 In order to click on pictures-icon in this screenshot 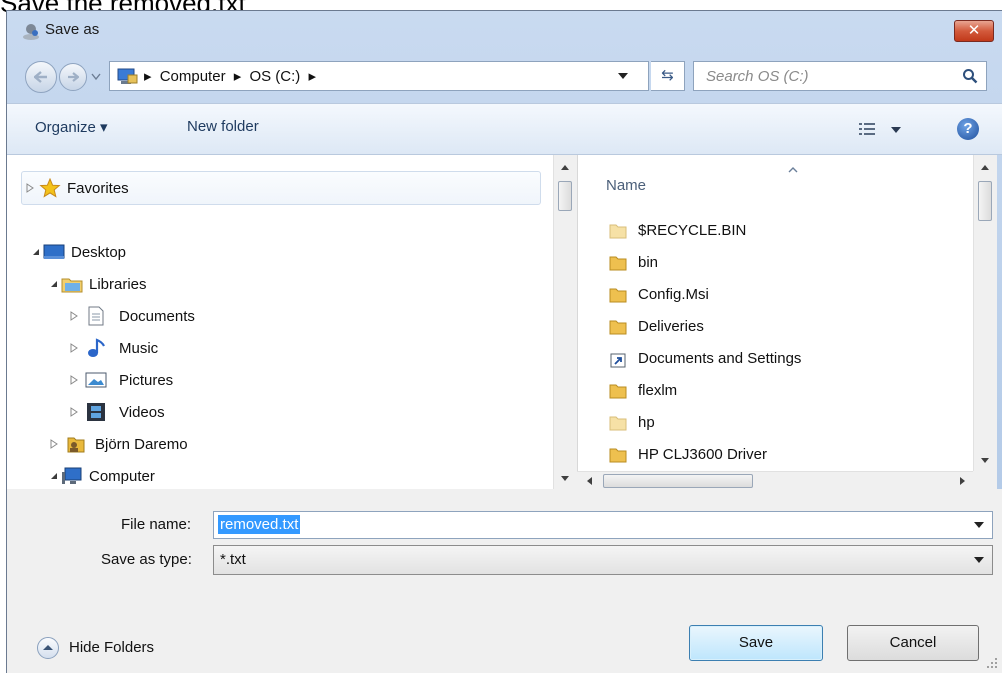, I will do `click(96, 380)`.